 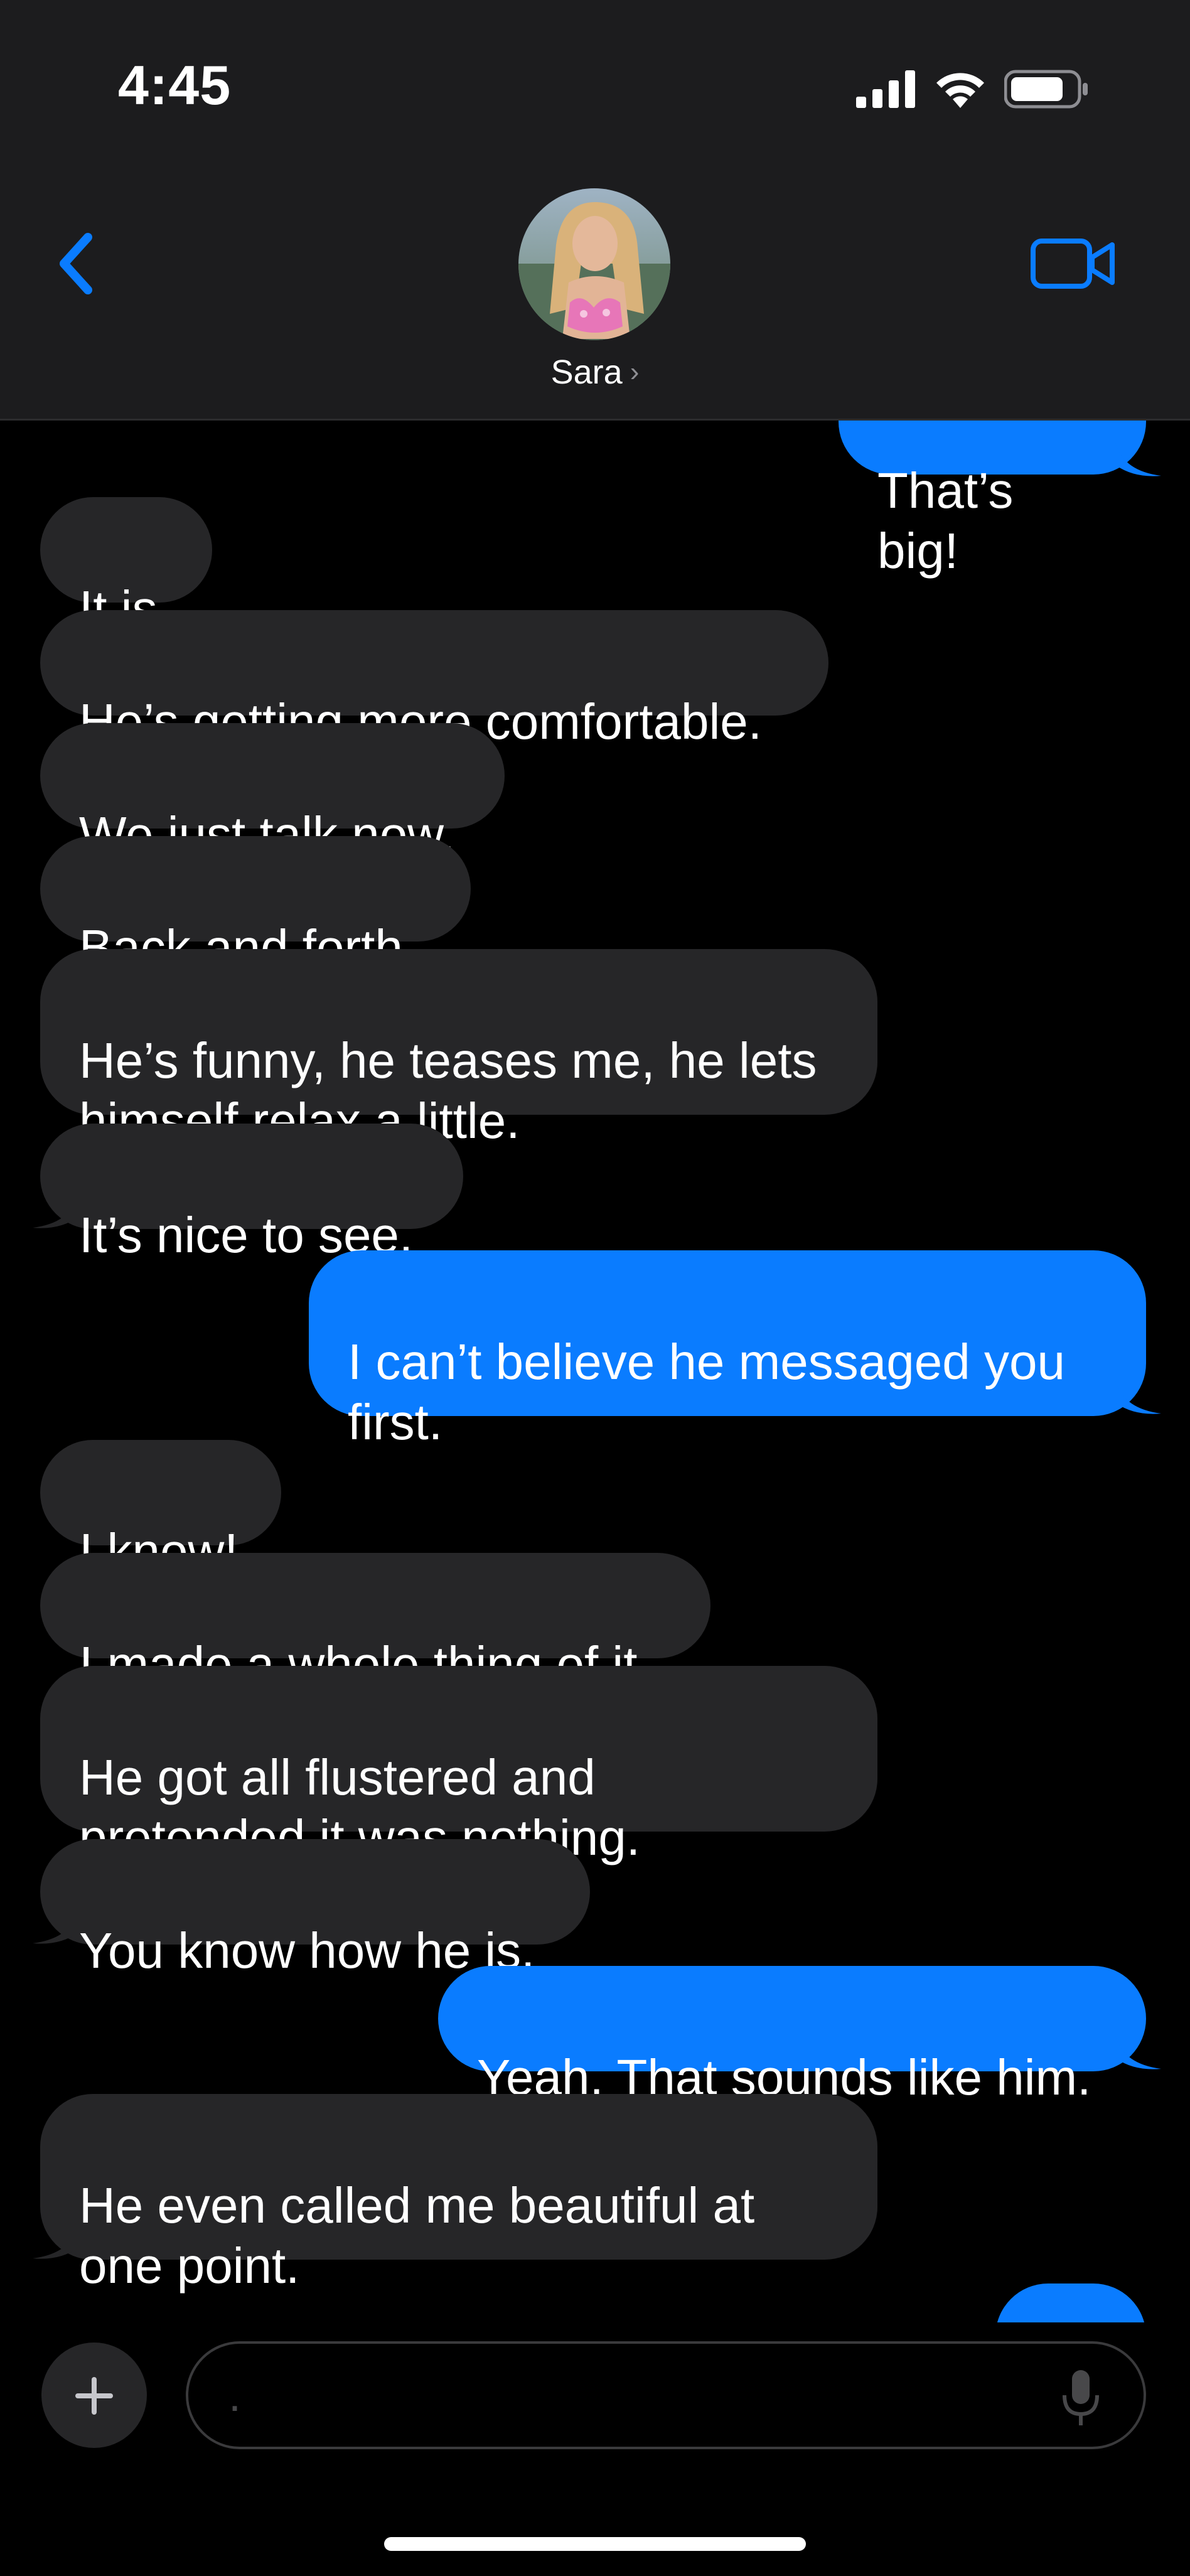 I want to click on message-input-placeholder: ., so click(x=235, y=2396).